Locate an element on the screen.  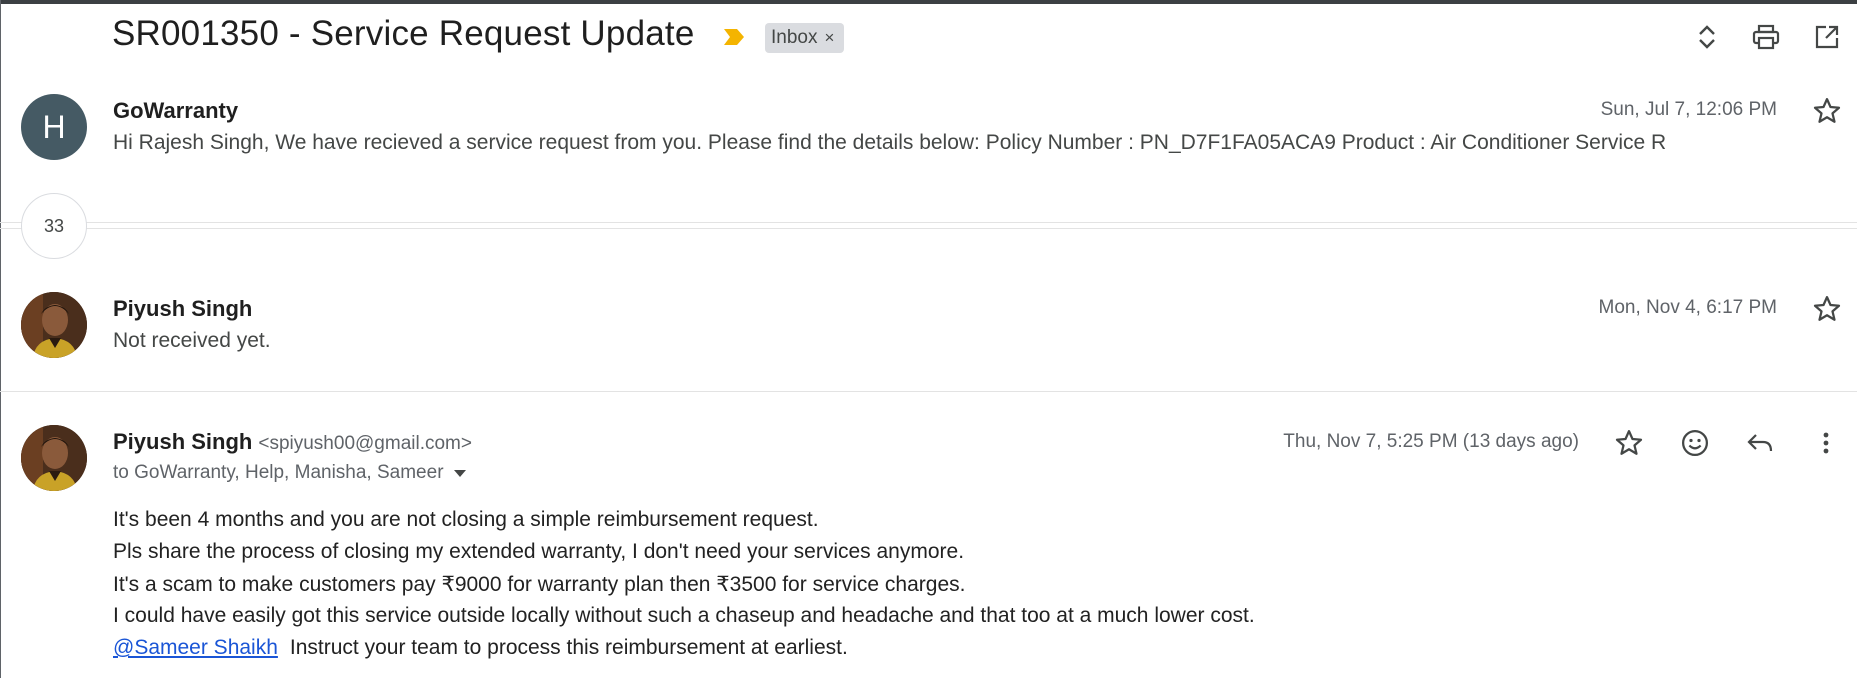
collapsed-divider-bottom is located at coordinates (928, 228).